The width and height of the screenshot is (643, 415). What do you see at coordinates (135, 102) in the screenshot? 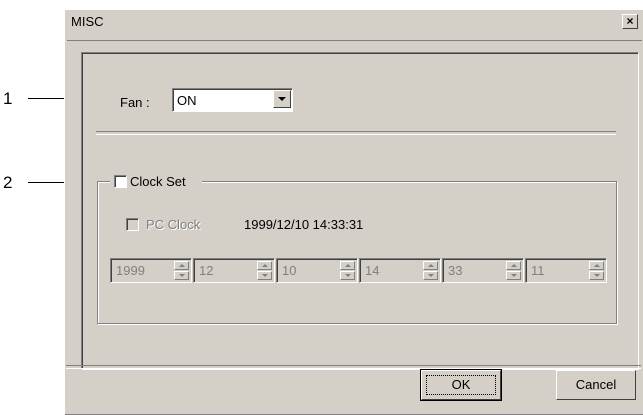
I see `fan-label: Fan :` at bounding box center [135, 102].